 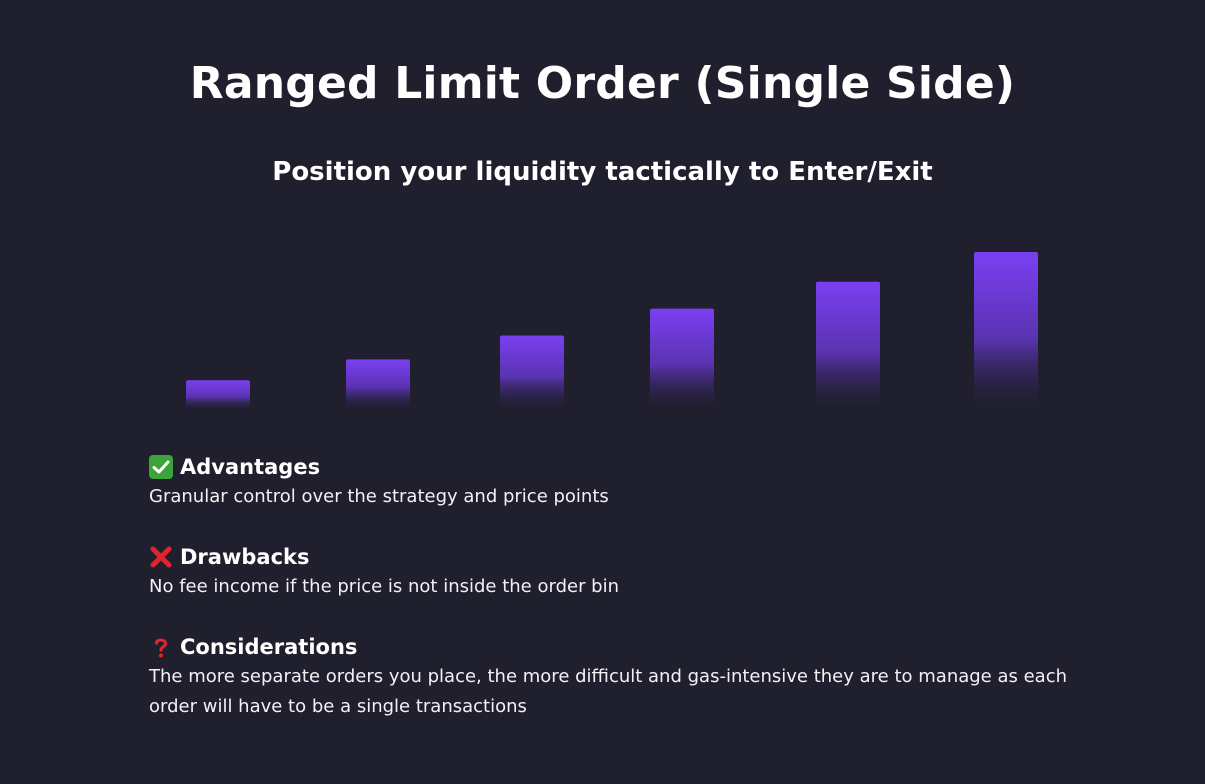 What do you see at coordinates (161, 467) in the screenshot?
I see `check-mark-icon` at bounding box center [161, 467].